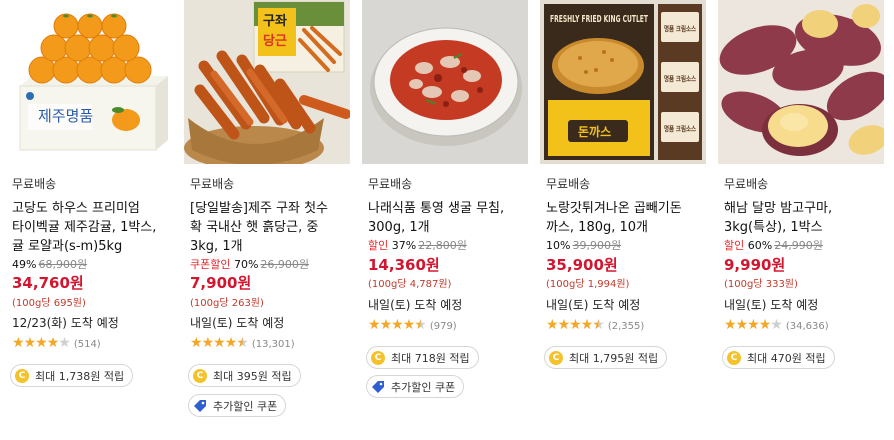 The image size is (894, 440). I want to click on rating: ★★★★★ (13,301), so click(242, 343).